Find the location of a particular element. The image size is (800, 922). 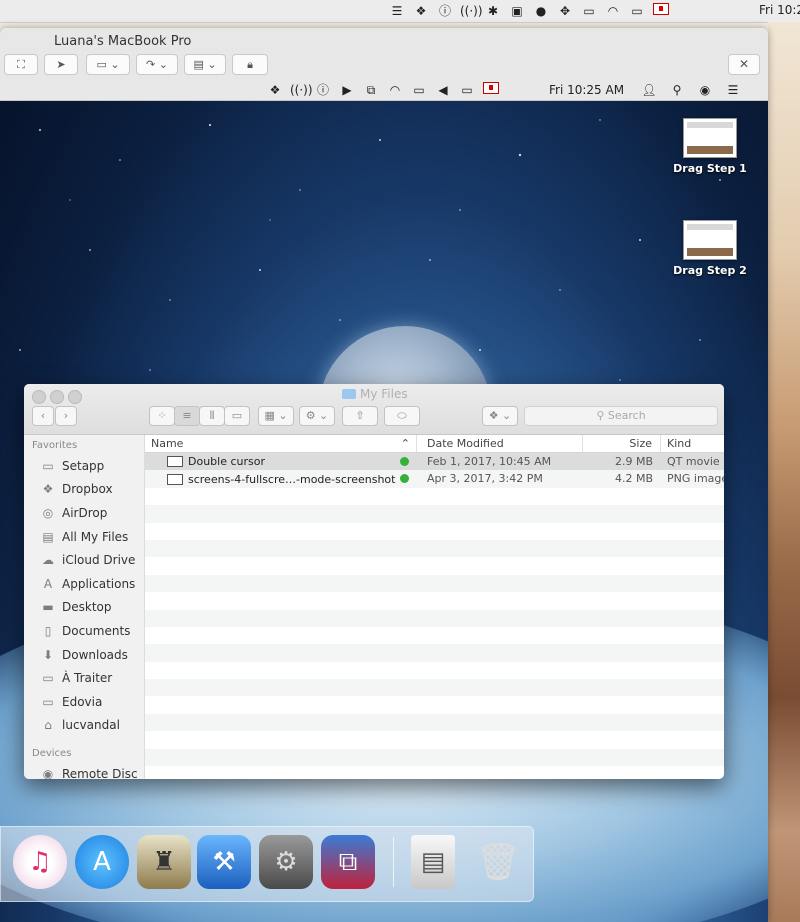

action-gear-button: ⚙ ⌄ is located at coordinates (317, 416).